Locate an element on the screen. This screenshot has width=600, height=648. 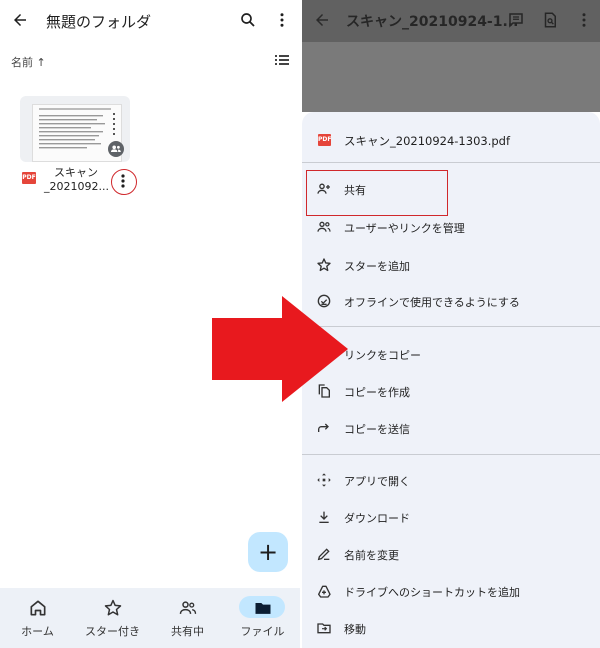
people-icon is located at coordinates (188, 608).